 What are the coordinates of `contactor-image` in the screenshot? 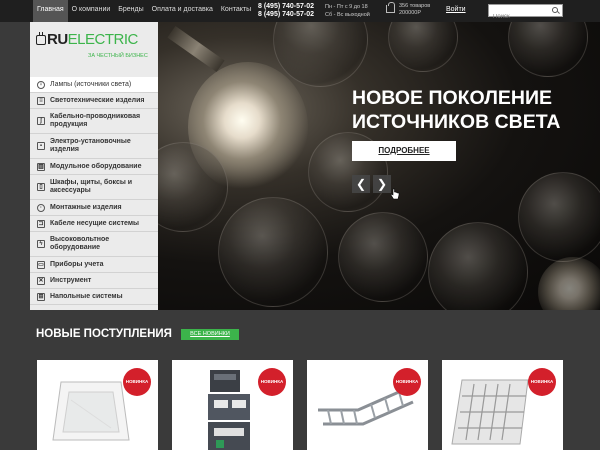 It's located at (229, 410).